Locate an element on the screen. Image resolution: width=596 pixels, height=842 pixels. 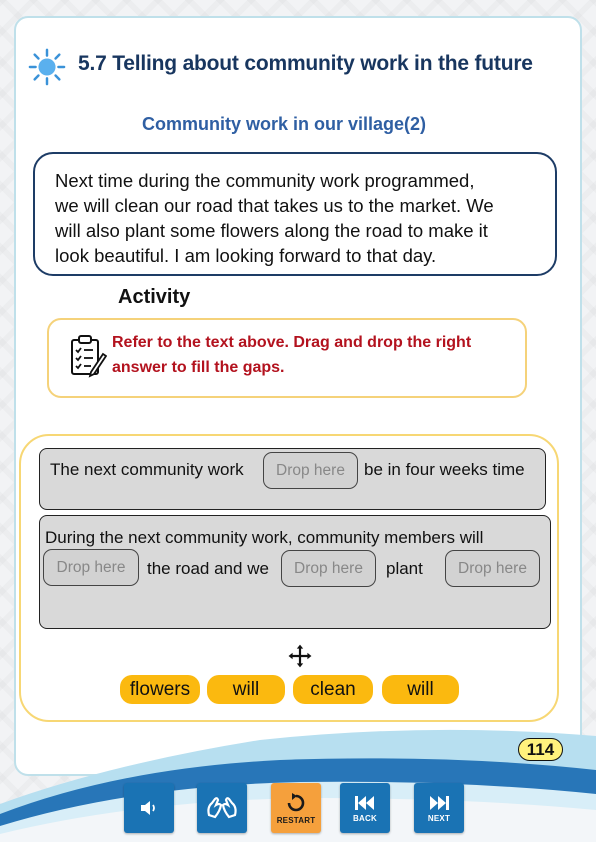
sentence-text: plant is located at coordinates (404, 568).